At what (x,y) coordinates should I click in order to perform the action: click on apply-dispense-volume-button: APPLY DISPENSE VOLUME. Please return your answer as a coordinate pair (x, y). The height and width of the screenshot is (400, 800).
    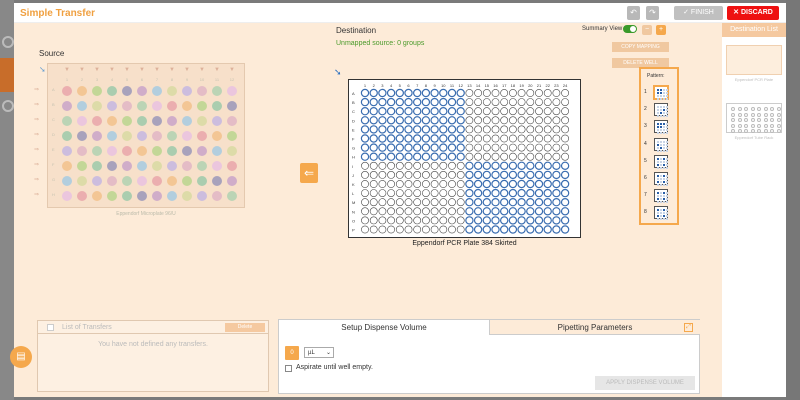
    Looking at the image, I should click on (645, 383).